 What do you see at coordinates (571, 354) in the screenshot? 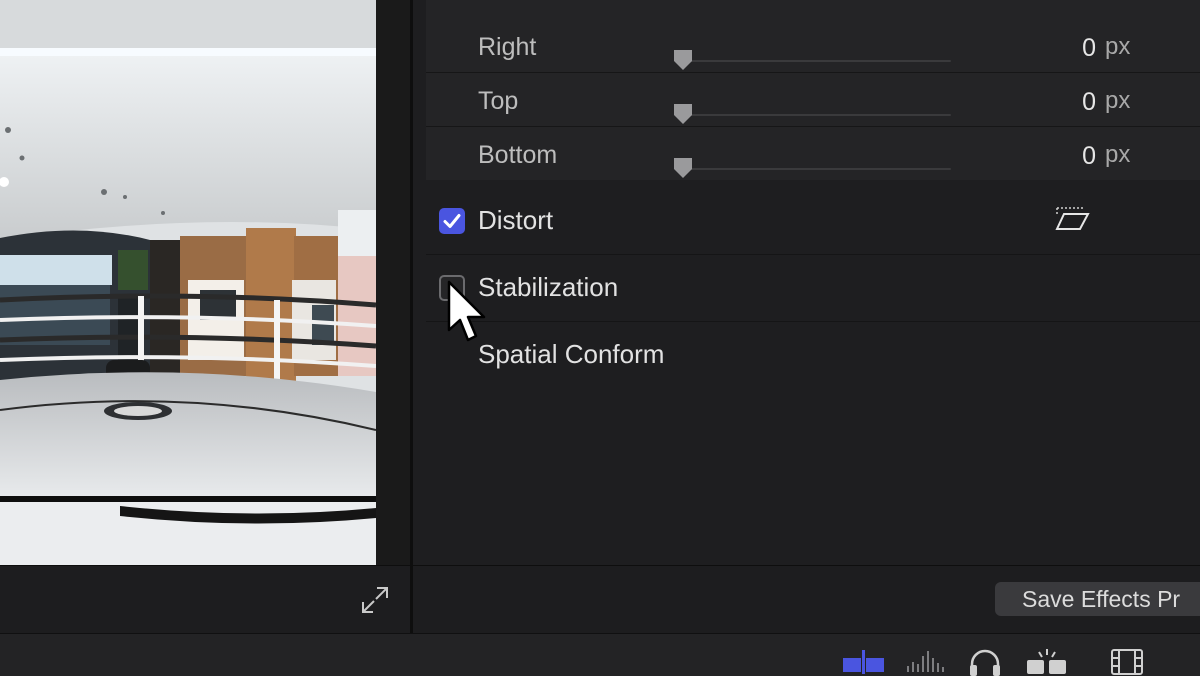
I see `spatial-conform-label: Spatial Conform` at bounding box center [571, 354].